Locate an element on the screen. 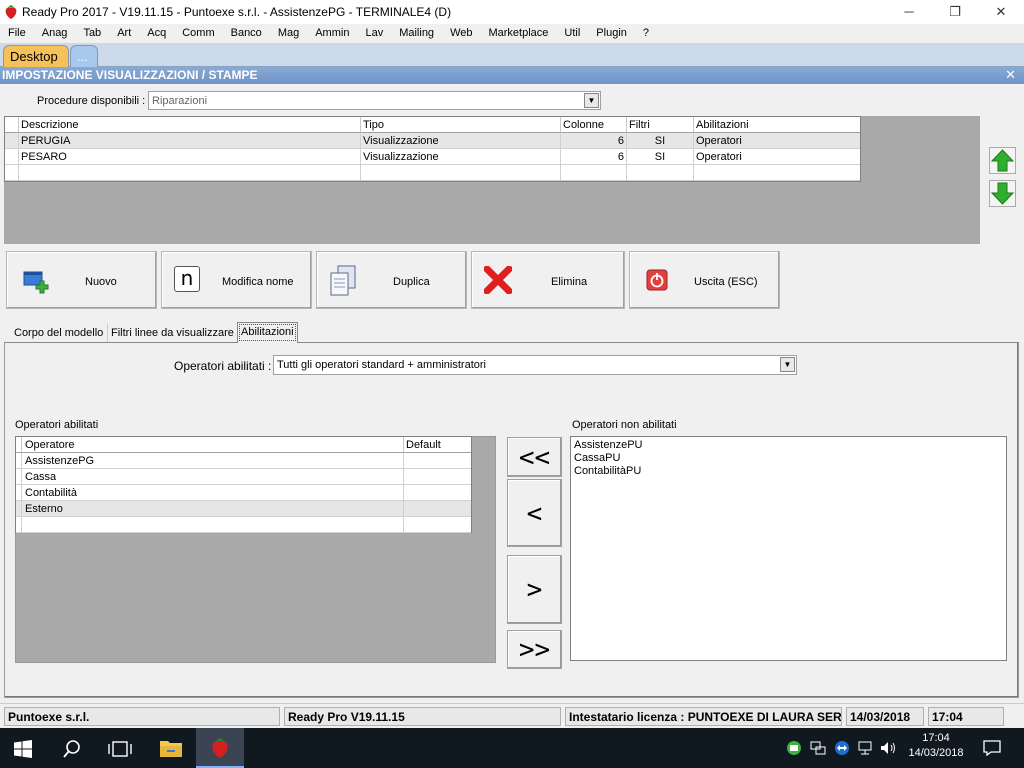 This screenshot has height=768, width=1024. taskbar-clock: 17:04 14/03/2018 is located at coordinates (936, 745).